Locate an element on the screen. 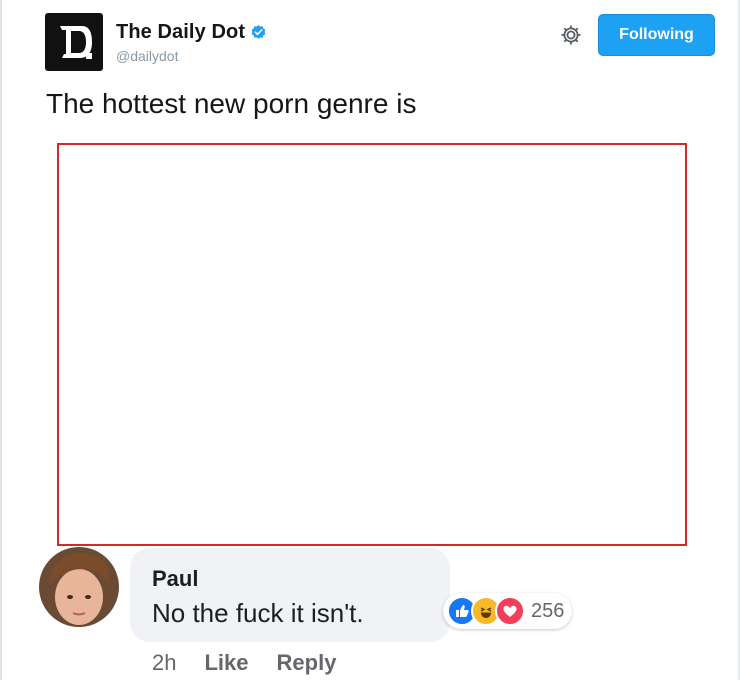 The width and height of the screenshot is (740, 680). daily-dot-logo is located at coordinates (74, 42).